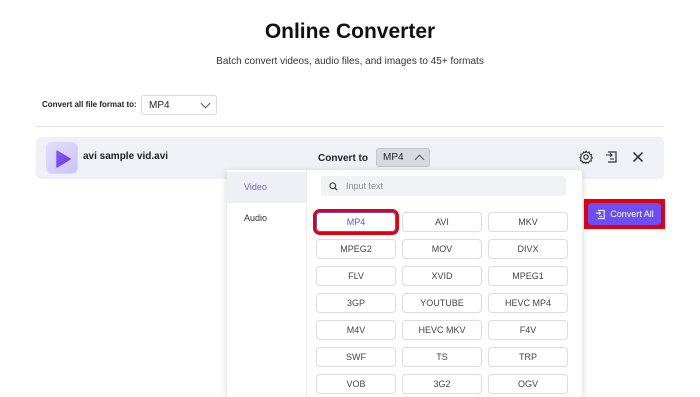  I want to click on file-format-select: MP4, so click(403, 157).